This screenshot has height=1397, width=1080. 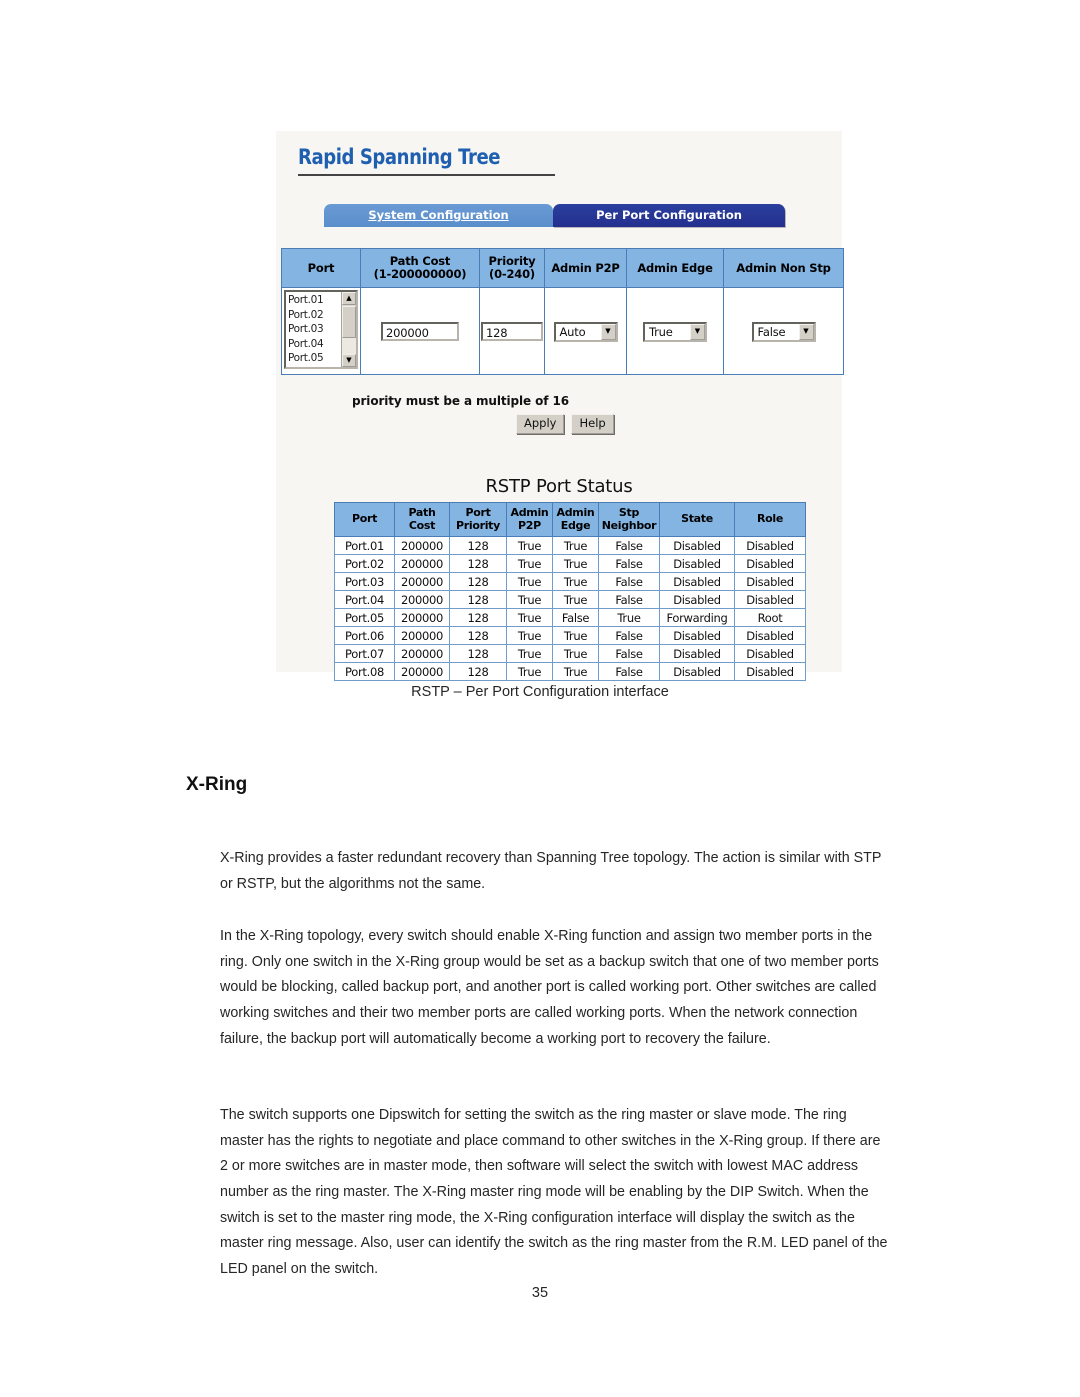 I want to click on status-col-role: Role, so click(x=770, y=519).